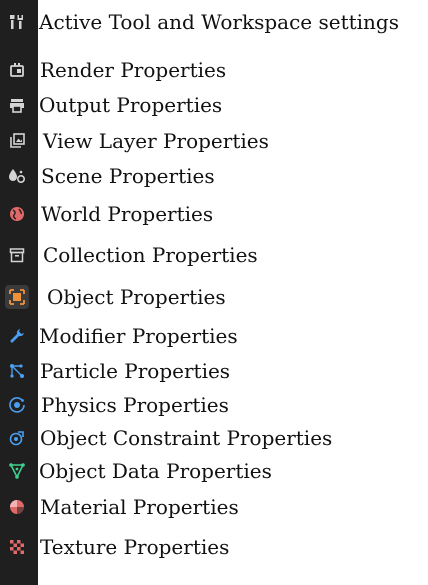 The image size is (428, 585). I want to click on tab-label: Render Properties, so click(133, 70).